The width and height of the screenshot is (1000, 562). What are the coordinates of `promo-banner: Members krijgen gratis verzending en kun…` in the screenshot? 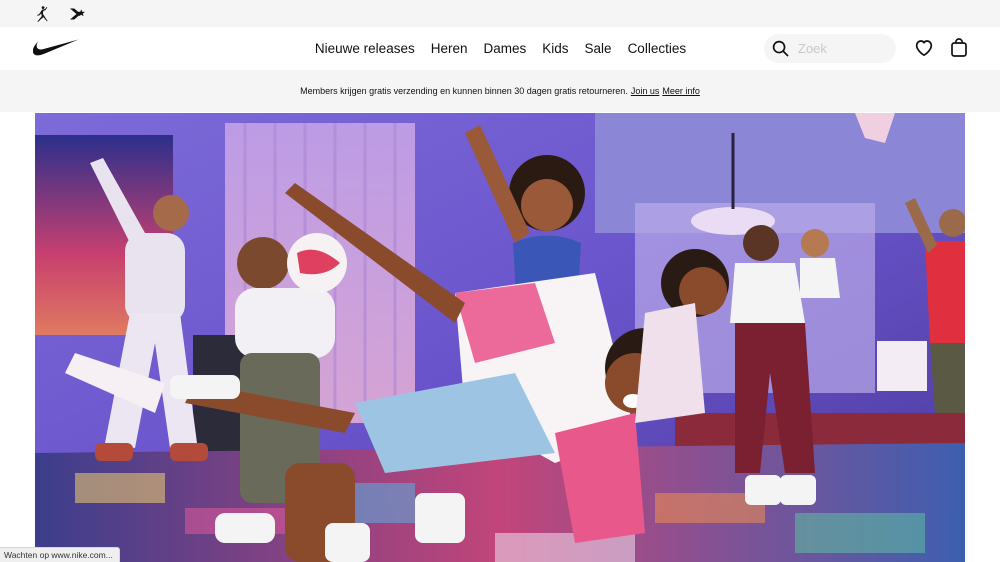 It's located at (500, 91).